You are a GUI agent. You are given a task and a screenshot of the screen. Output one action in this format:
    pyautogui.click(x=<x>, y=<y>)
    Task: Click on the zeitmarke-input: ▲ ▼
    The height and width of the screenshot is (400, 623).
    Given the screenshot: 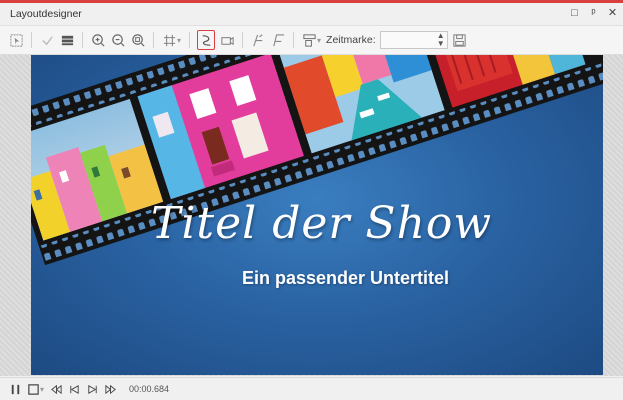 What is the action you would take?
    pyautogui.click(x=413, y=40)
    